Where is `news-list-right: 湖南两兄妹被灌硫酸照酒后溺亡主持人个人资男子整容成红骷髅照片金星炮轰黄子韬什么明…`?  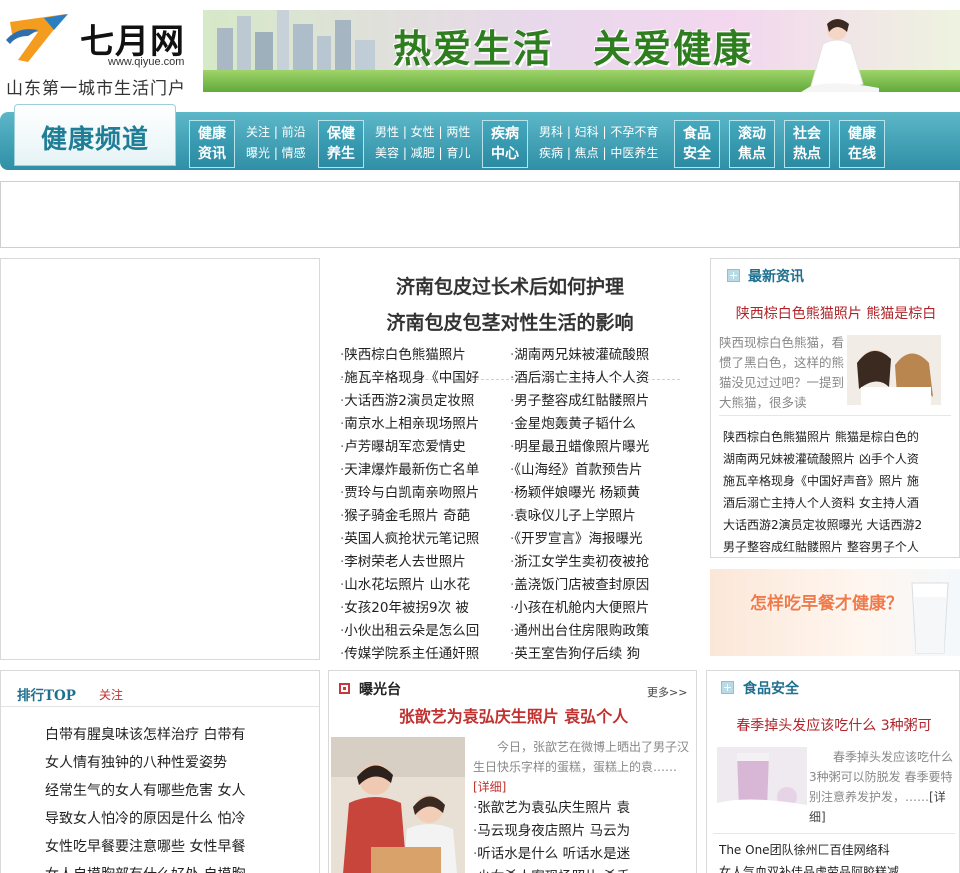 news-list-right: 湖南两兄妹被灌硫酸照酒后溺亡主持人个人资男子整容成红骷髅照片金星炮轰黄子韬什么明… is located at coordinates (594, 502).